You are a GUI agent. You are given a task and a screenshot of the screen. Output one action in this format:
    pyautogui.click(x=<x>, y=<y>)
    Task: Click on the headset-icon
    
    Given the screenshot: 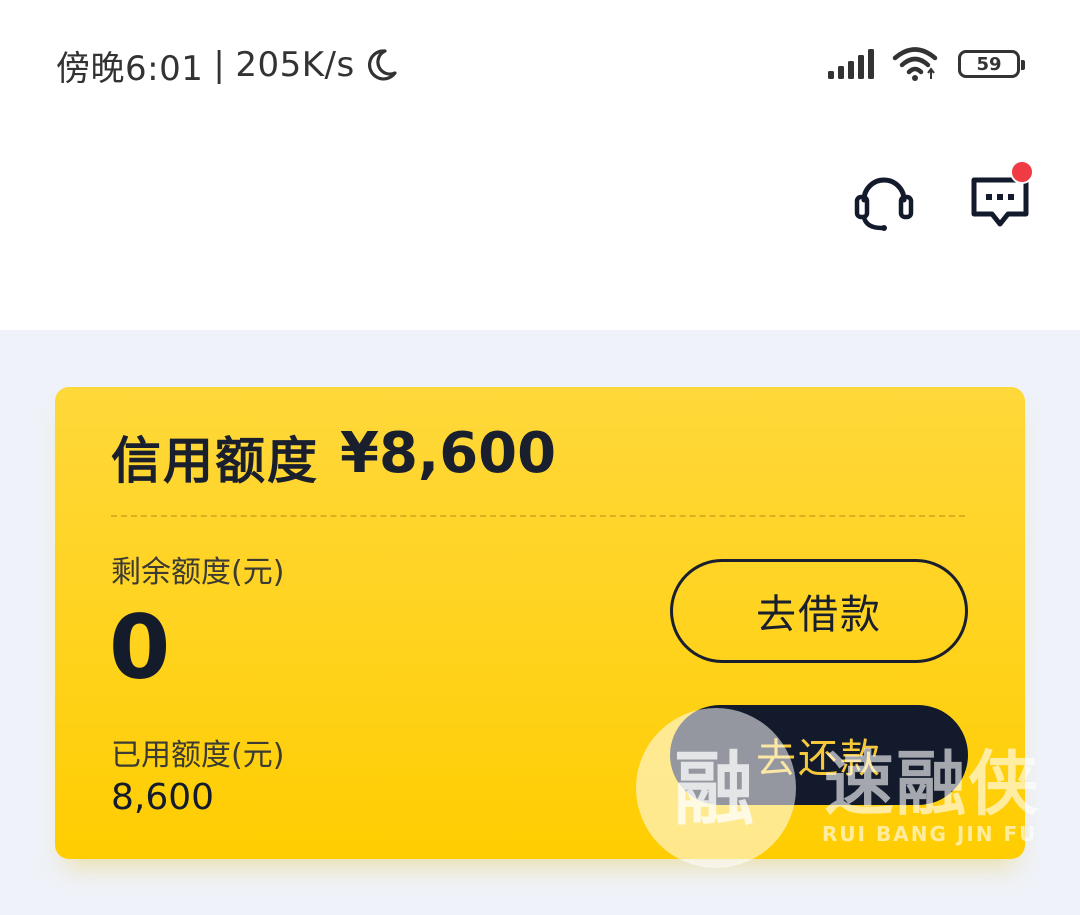 What is the action you would take?
    pyautogui.click(x=884, y=202)
    